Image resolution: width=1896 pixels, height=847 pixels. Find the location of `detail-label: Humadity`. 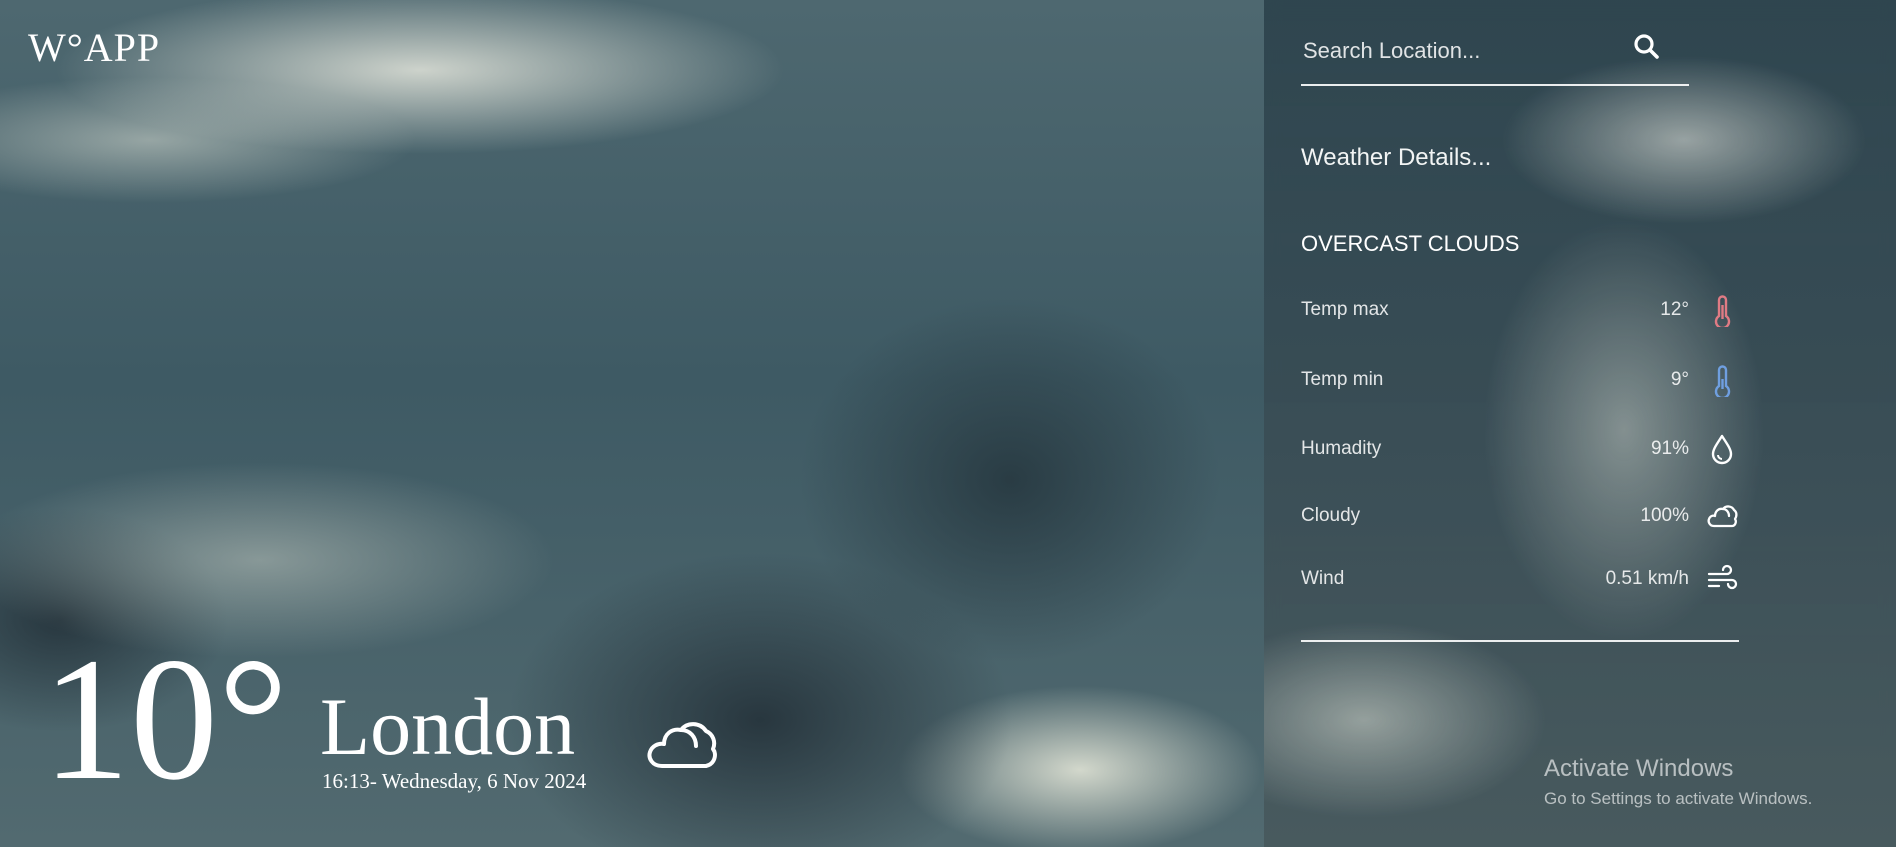

detail-label: Humadity is located at coordinates (1341, 448).